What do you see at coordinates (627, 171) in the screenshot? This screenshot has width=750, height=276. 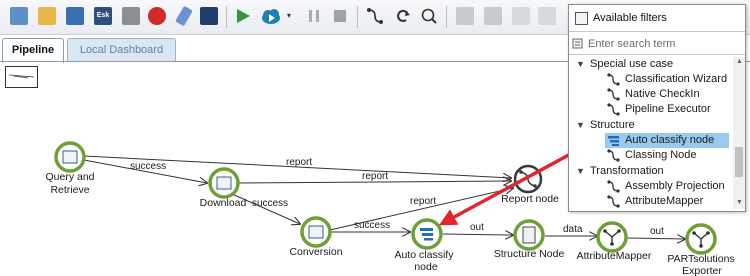 I see `tree-category-label: Transformation` at bounding box center [627, 171].